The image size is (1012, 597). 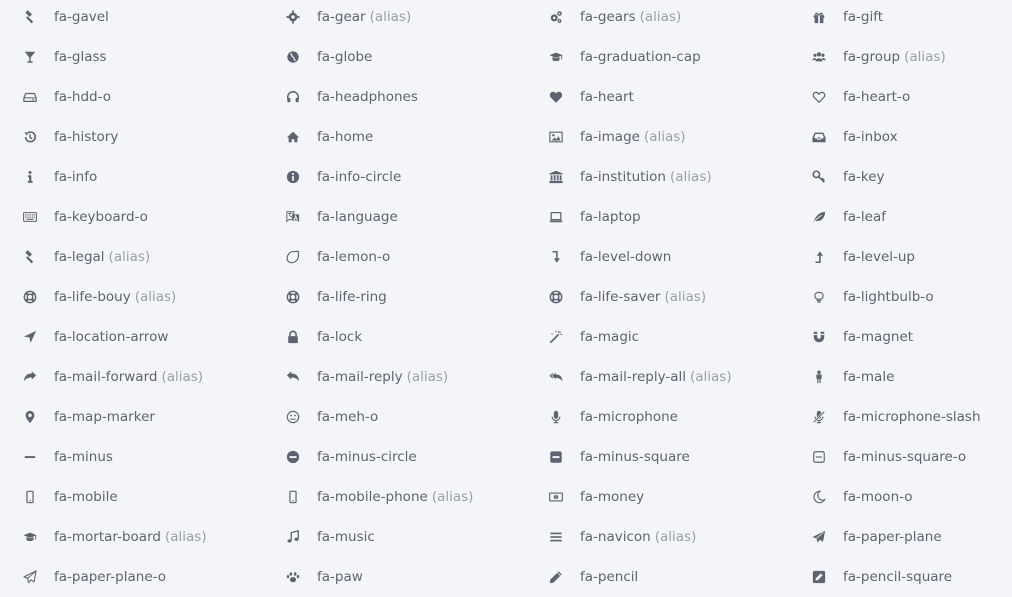 I want to click on icon-entry-fa-pencil-square: fa-pencil-square, so click(x=900, y=577).